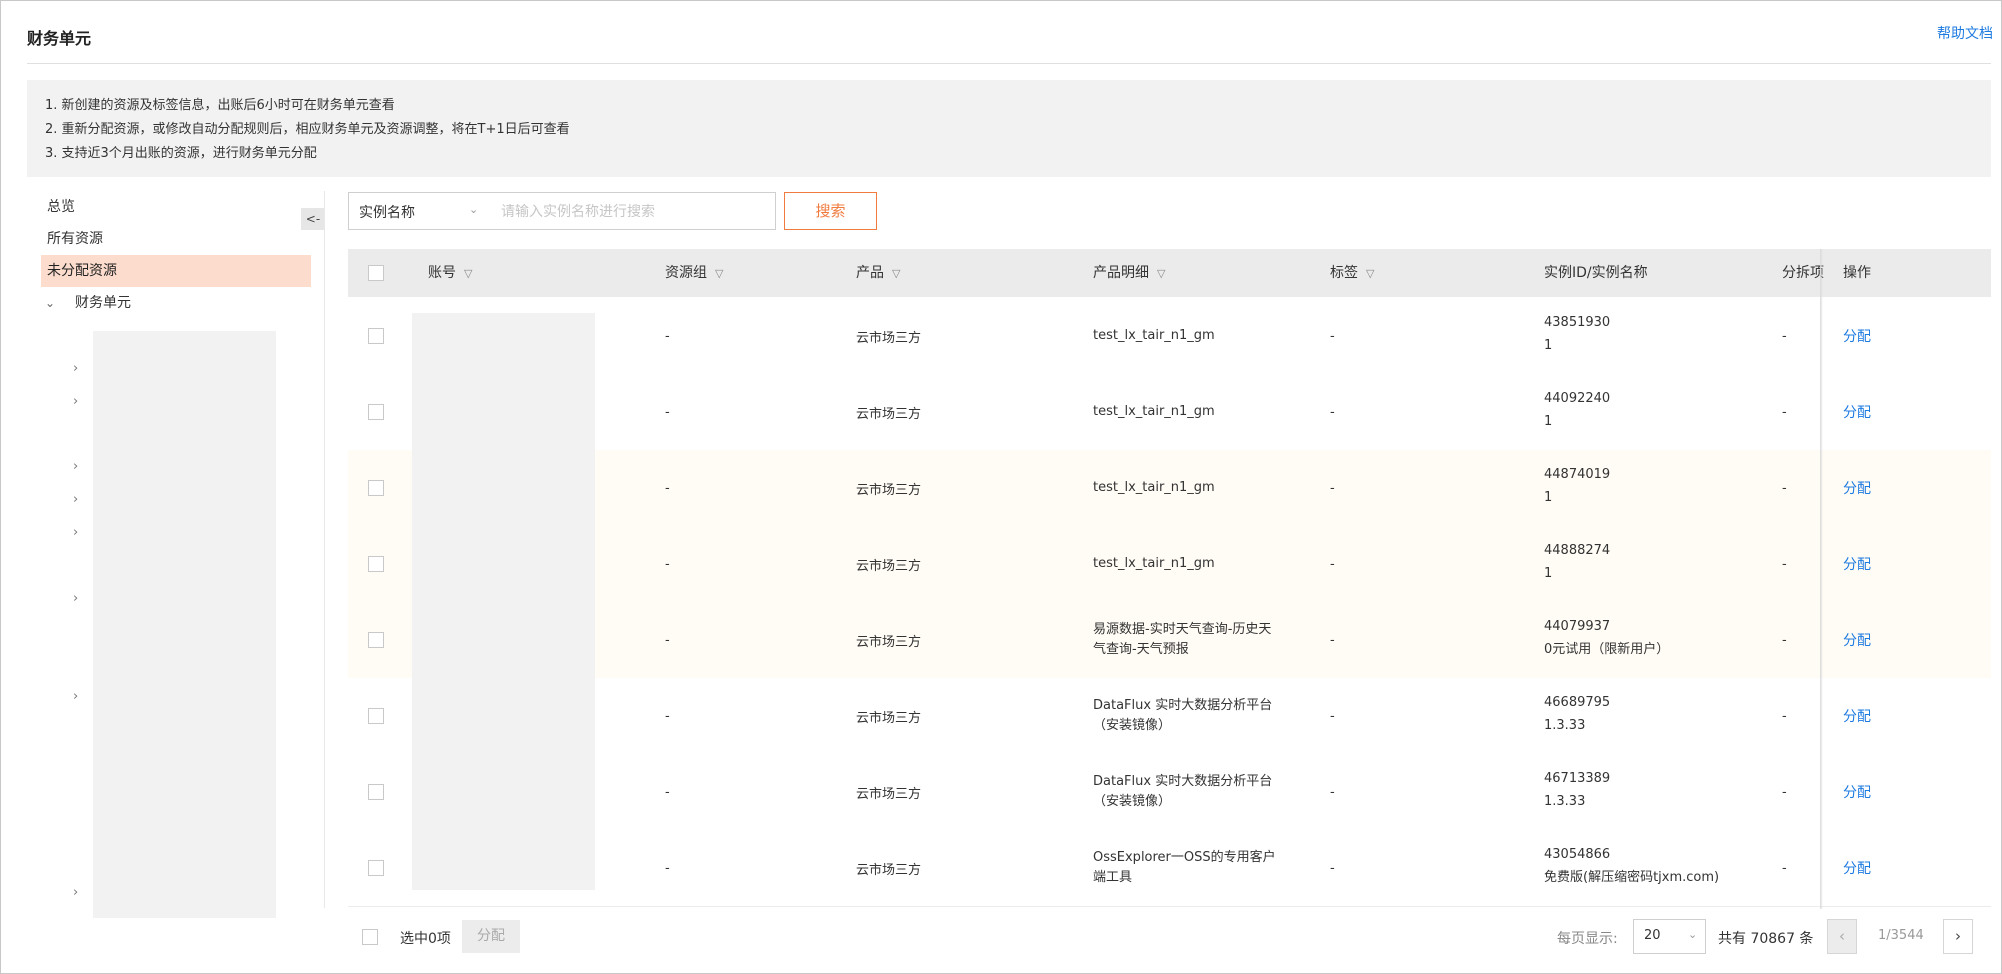 The height and width of the screenshot is (974, 2002). Describe the element at coordinates (1344, 273) in the screenshot. I see `column-label: 标签` at that location.